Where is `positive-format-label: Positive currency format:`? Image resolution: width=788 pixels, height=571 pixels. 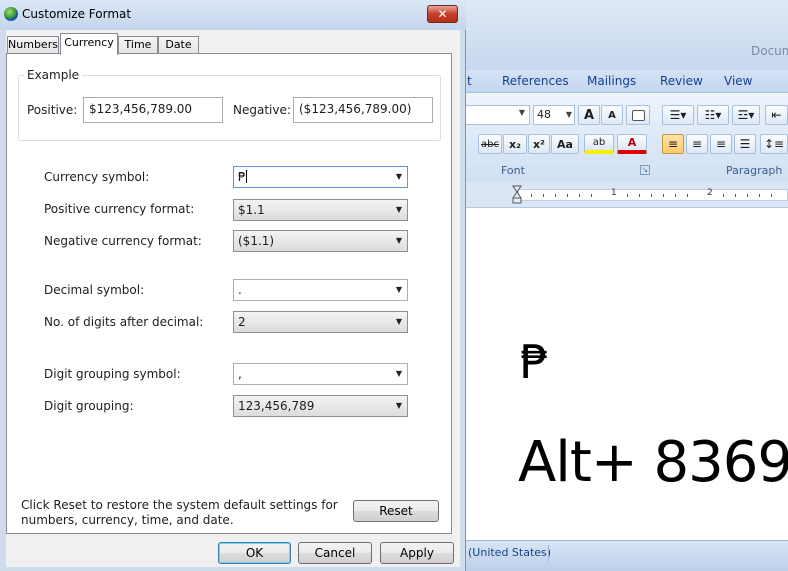
positive-format-label: Positive currency format: is located at coordinates (119, 209).